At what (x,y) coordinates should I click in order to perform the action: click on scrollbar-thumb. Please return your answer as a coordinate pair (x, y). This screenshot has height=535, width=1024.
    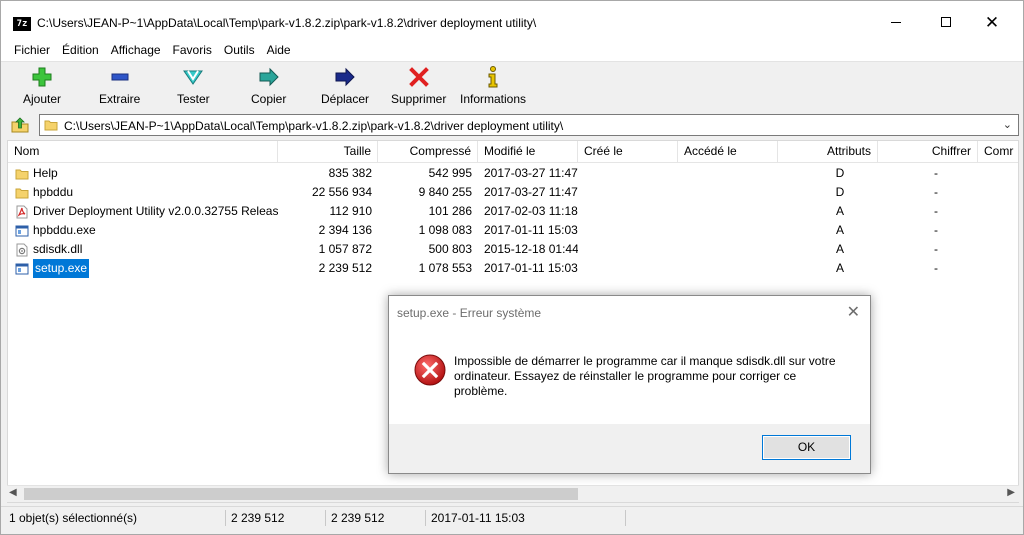
    Looking at the image, I should click on (301, 494).